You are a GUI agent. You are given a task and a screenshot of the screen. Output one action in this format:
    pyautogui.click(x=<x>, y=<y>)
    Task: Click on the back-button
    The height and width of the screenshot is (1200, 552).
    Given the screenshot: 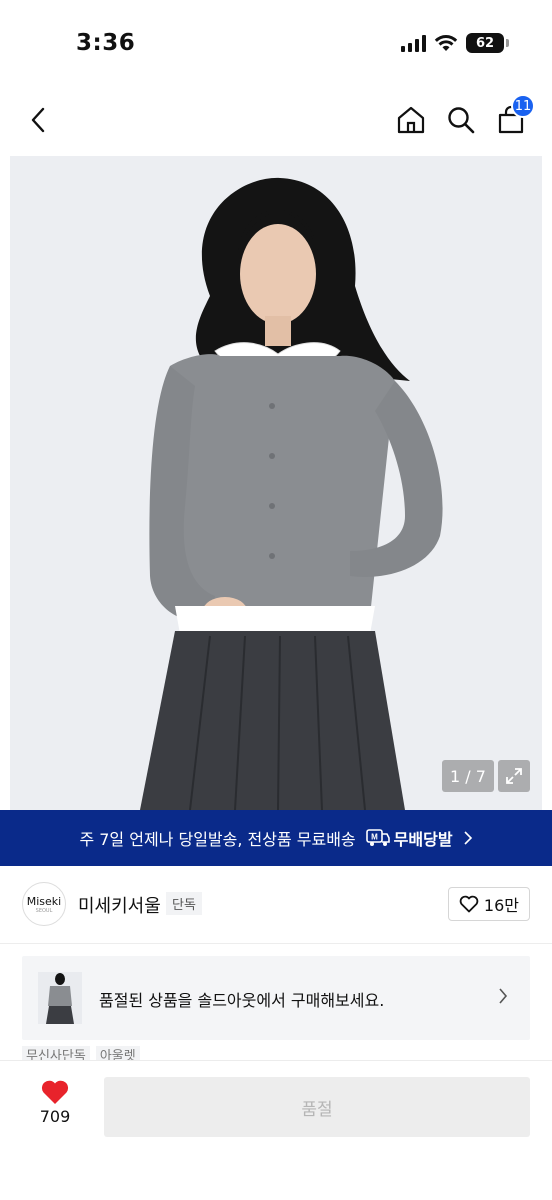 What is the action you would take?
    pyautogui.click(x=40, y=120)
    